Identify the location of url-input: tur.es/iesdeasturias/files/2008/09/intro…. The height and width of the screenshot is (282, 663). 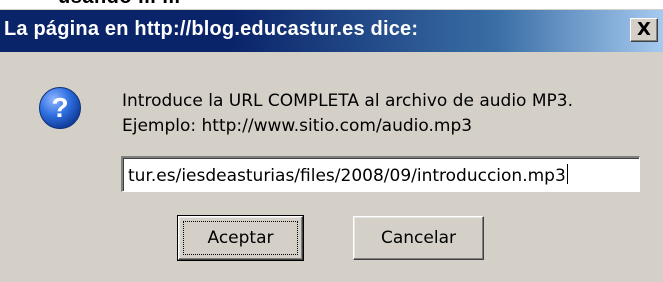
(380, 174).